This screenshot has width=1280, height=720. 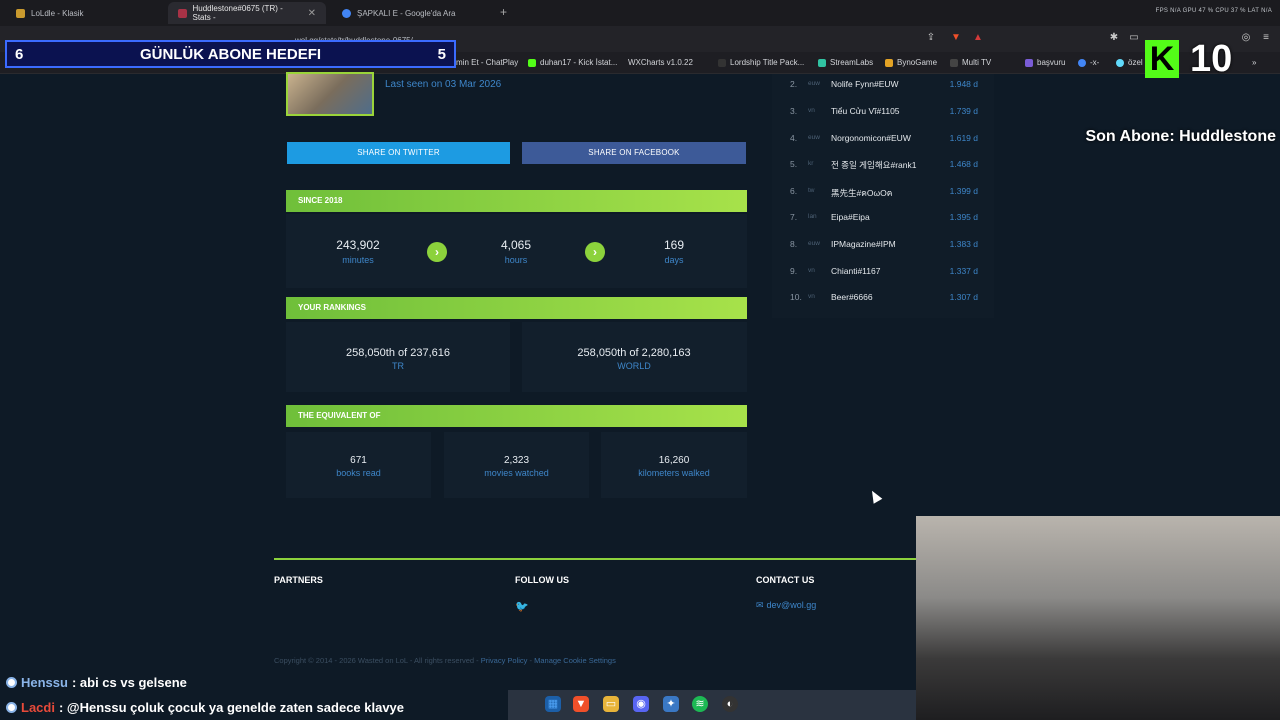 What do you see at coordinates (1095, 62) in the screenshot?
I see `bookmark-label: -x-` at bounding box center [1095, 62].